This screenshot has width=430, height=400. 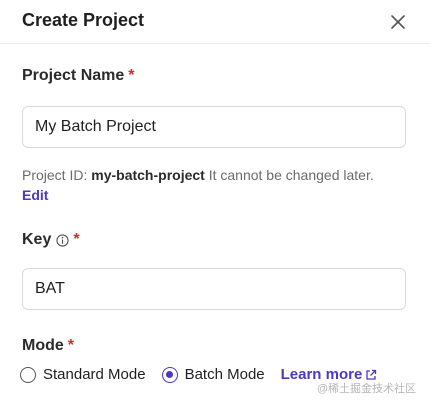 What do you see at coordinates (214, 289) in the screenshot?
I see `key-input` at bounding box center [214, 289].